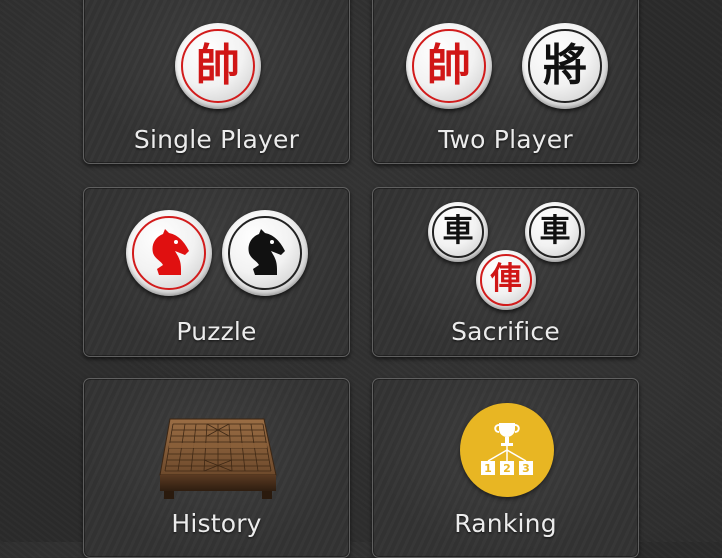 This screenshot has width=722, height=558. What do you see at coordinates (505, 82) in the screenshot?
I see `two-player-button: 帥 將 Two Player` at bounding box center [505, 82].